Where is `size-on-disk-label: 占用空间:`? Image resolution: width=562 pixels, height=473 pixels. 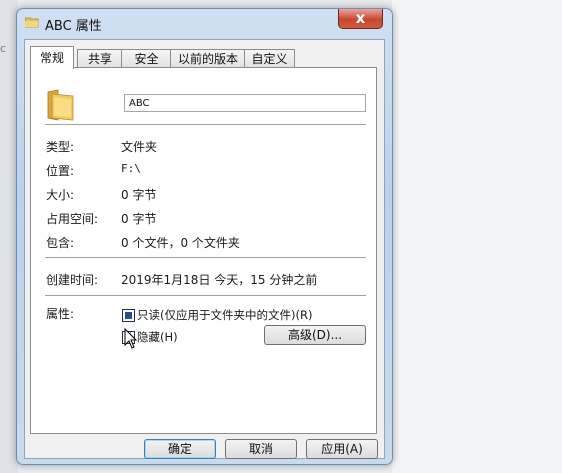
size-on-disk-label: 占用空间: is located at coordinates (72, 219).